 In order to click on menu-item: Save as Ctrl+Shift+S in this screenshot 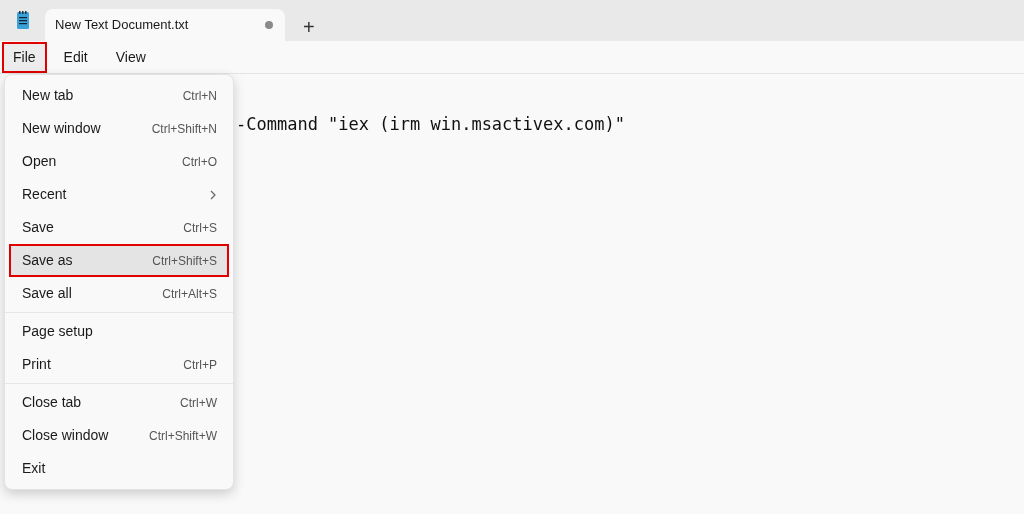, I will do `click(119, 260)`.